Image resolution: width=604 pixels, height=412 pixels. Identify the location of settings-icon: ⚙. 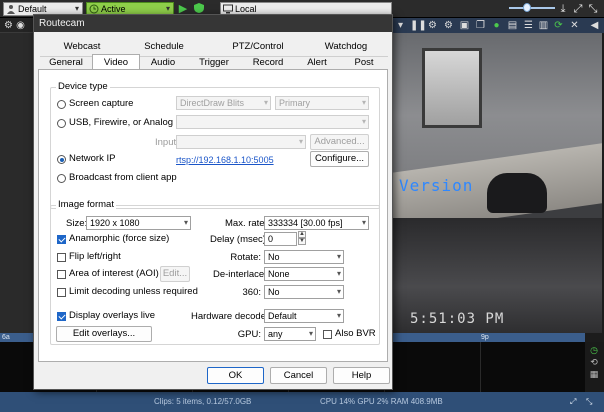
(432, 25).